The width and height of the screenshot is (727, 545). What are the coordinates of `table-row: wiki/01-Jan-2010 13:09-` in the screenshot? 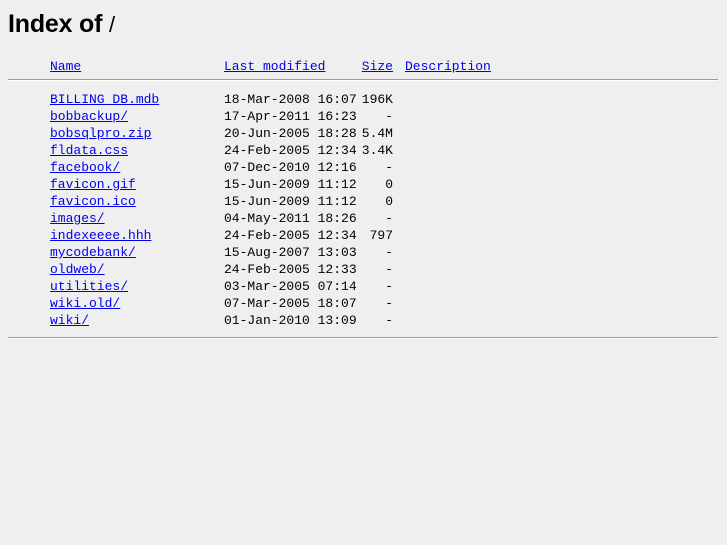 It's located at (363, 321).